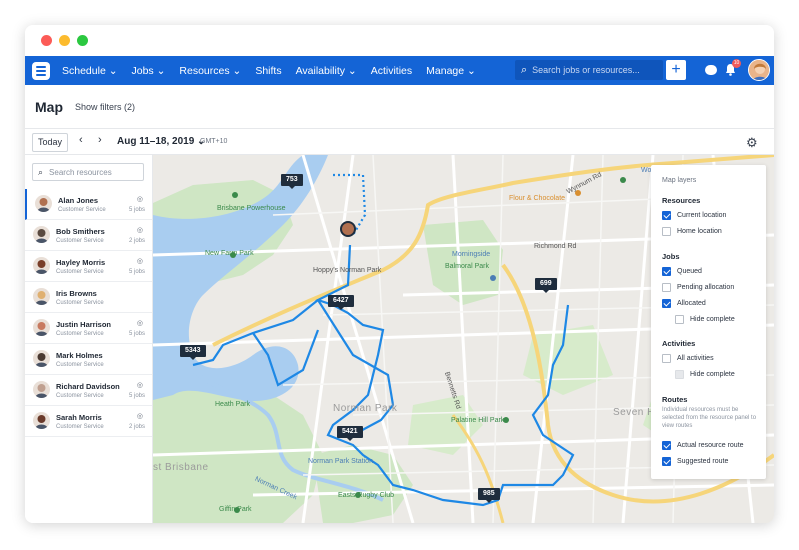 The height and width of the screenshot is (550, 799). What do you see at coordinates (90, 71) in the screenshot?
I see `nav-schedule: Schedule ⌄` at bounding box center [90, 71].